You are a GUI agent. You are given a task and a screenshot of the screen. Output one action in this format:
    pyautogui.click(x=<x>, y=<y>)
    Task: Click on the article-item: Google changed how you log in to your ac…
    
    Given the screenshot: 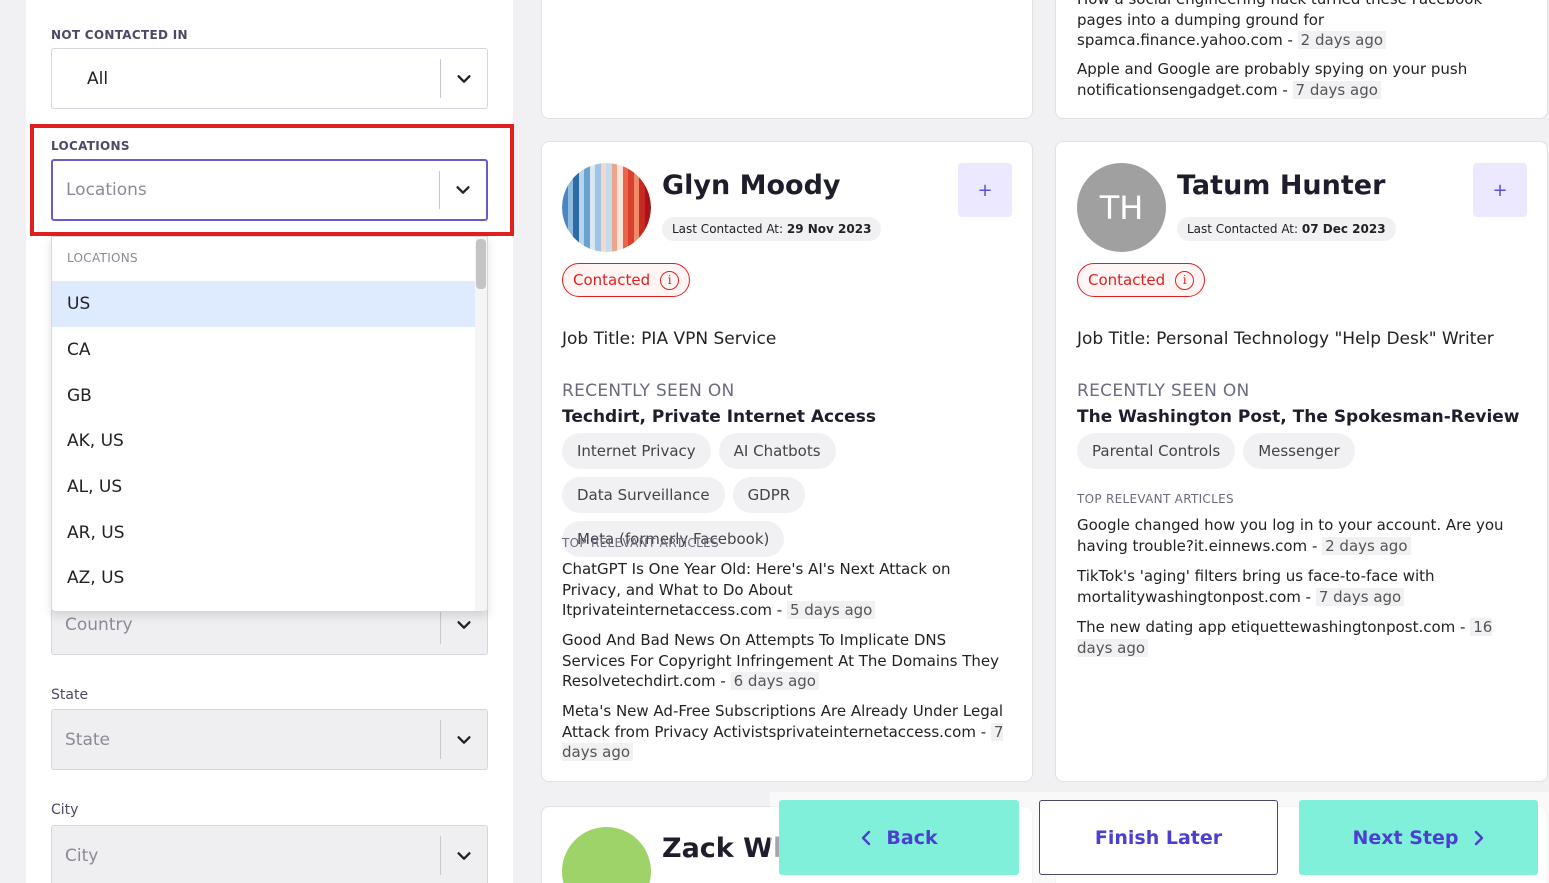 What is the action you would take?
    pyautogui.click(x=1299, y=535)
    